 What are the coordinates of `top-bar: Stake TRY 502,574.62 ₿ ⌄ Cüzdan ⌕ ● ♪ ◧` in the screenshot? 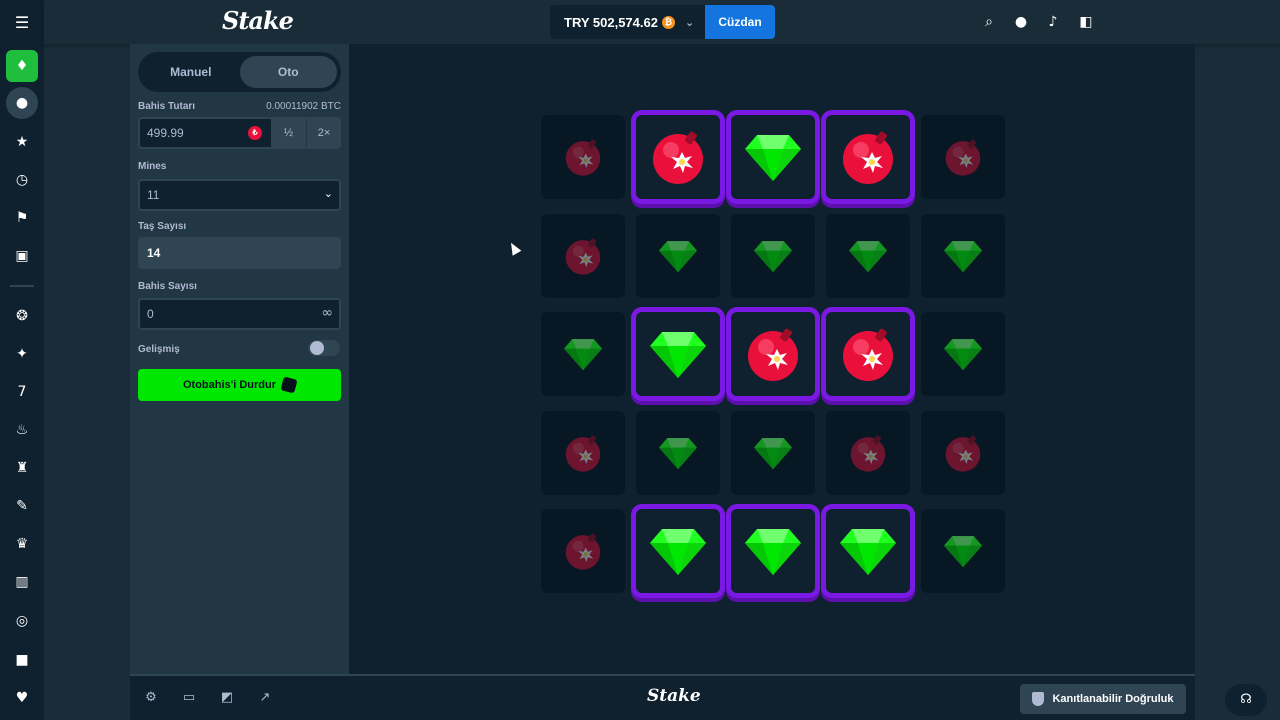 It's located at (662, 22).